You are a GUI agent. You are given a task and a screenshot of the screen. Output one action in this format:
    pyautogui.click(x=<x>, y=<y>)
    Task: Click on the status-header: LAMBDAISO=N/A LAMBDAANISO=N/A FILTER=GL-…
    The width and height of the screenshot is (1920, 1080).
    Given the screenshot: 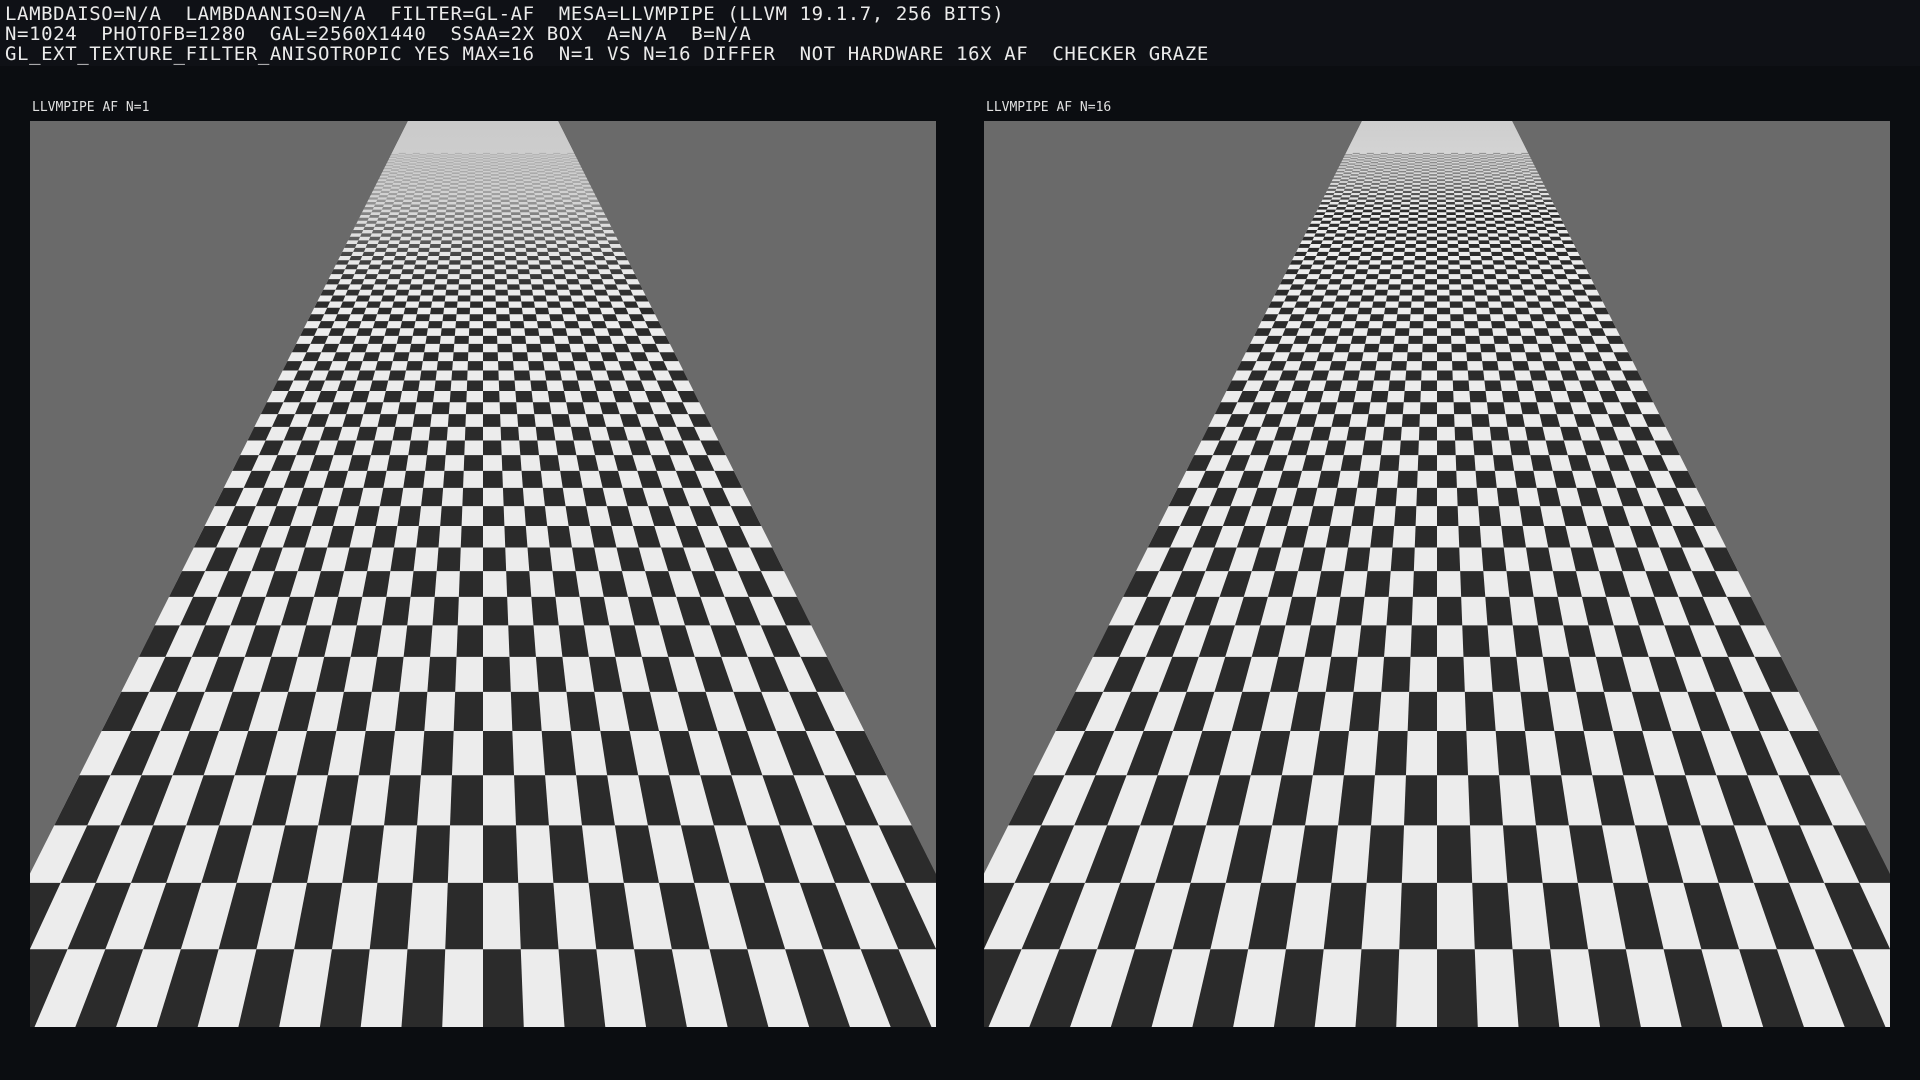 What is the action you would take?
    pyautogui.click(x=960, y=33)
    